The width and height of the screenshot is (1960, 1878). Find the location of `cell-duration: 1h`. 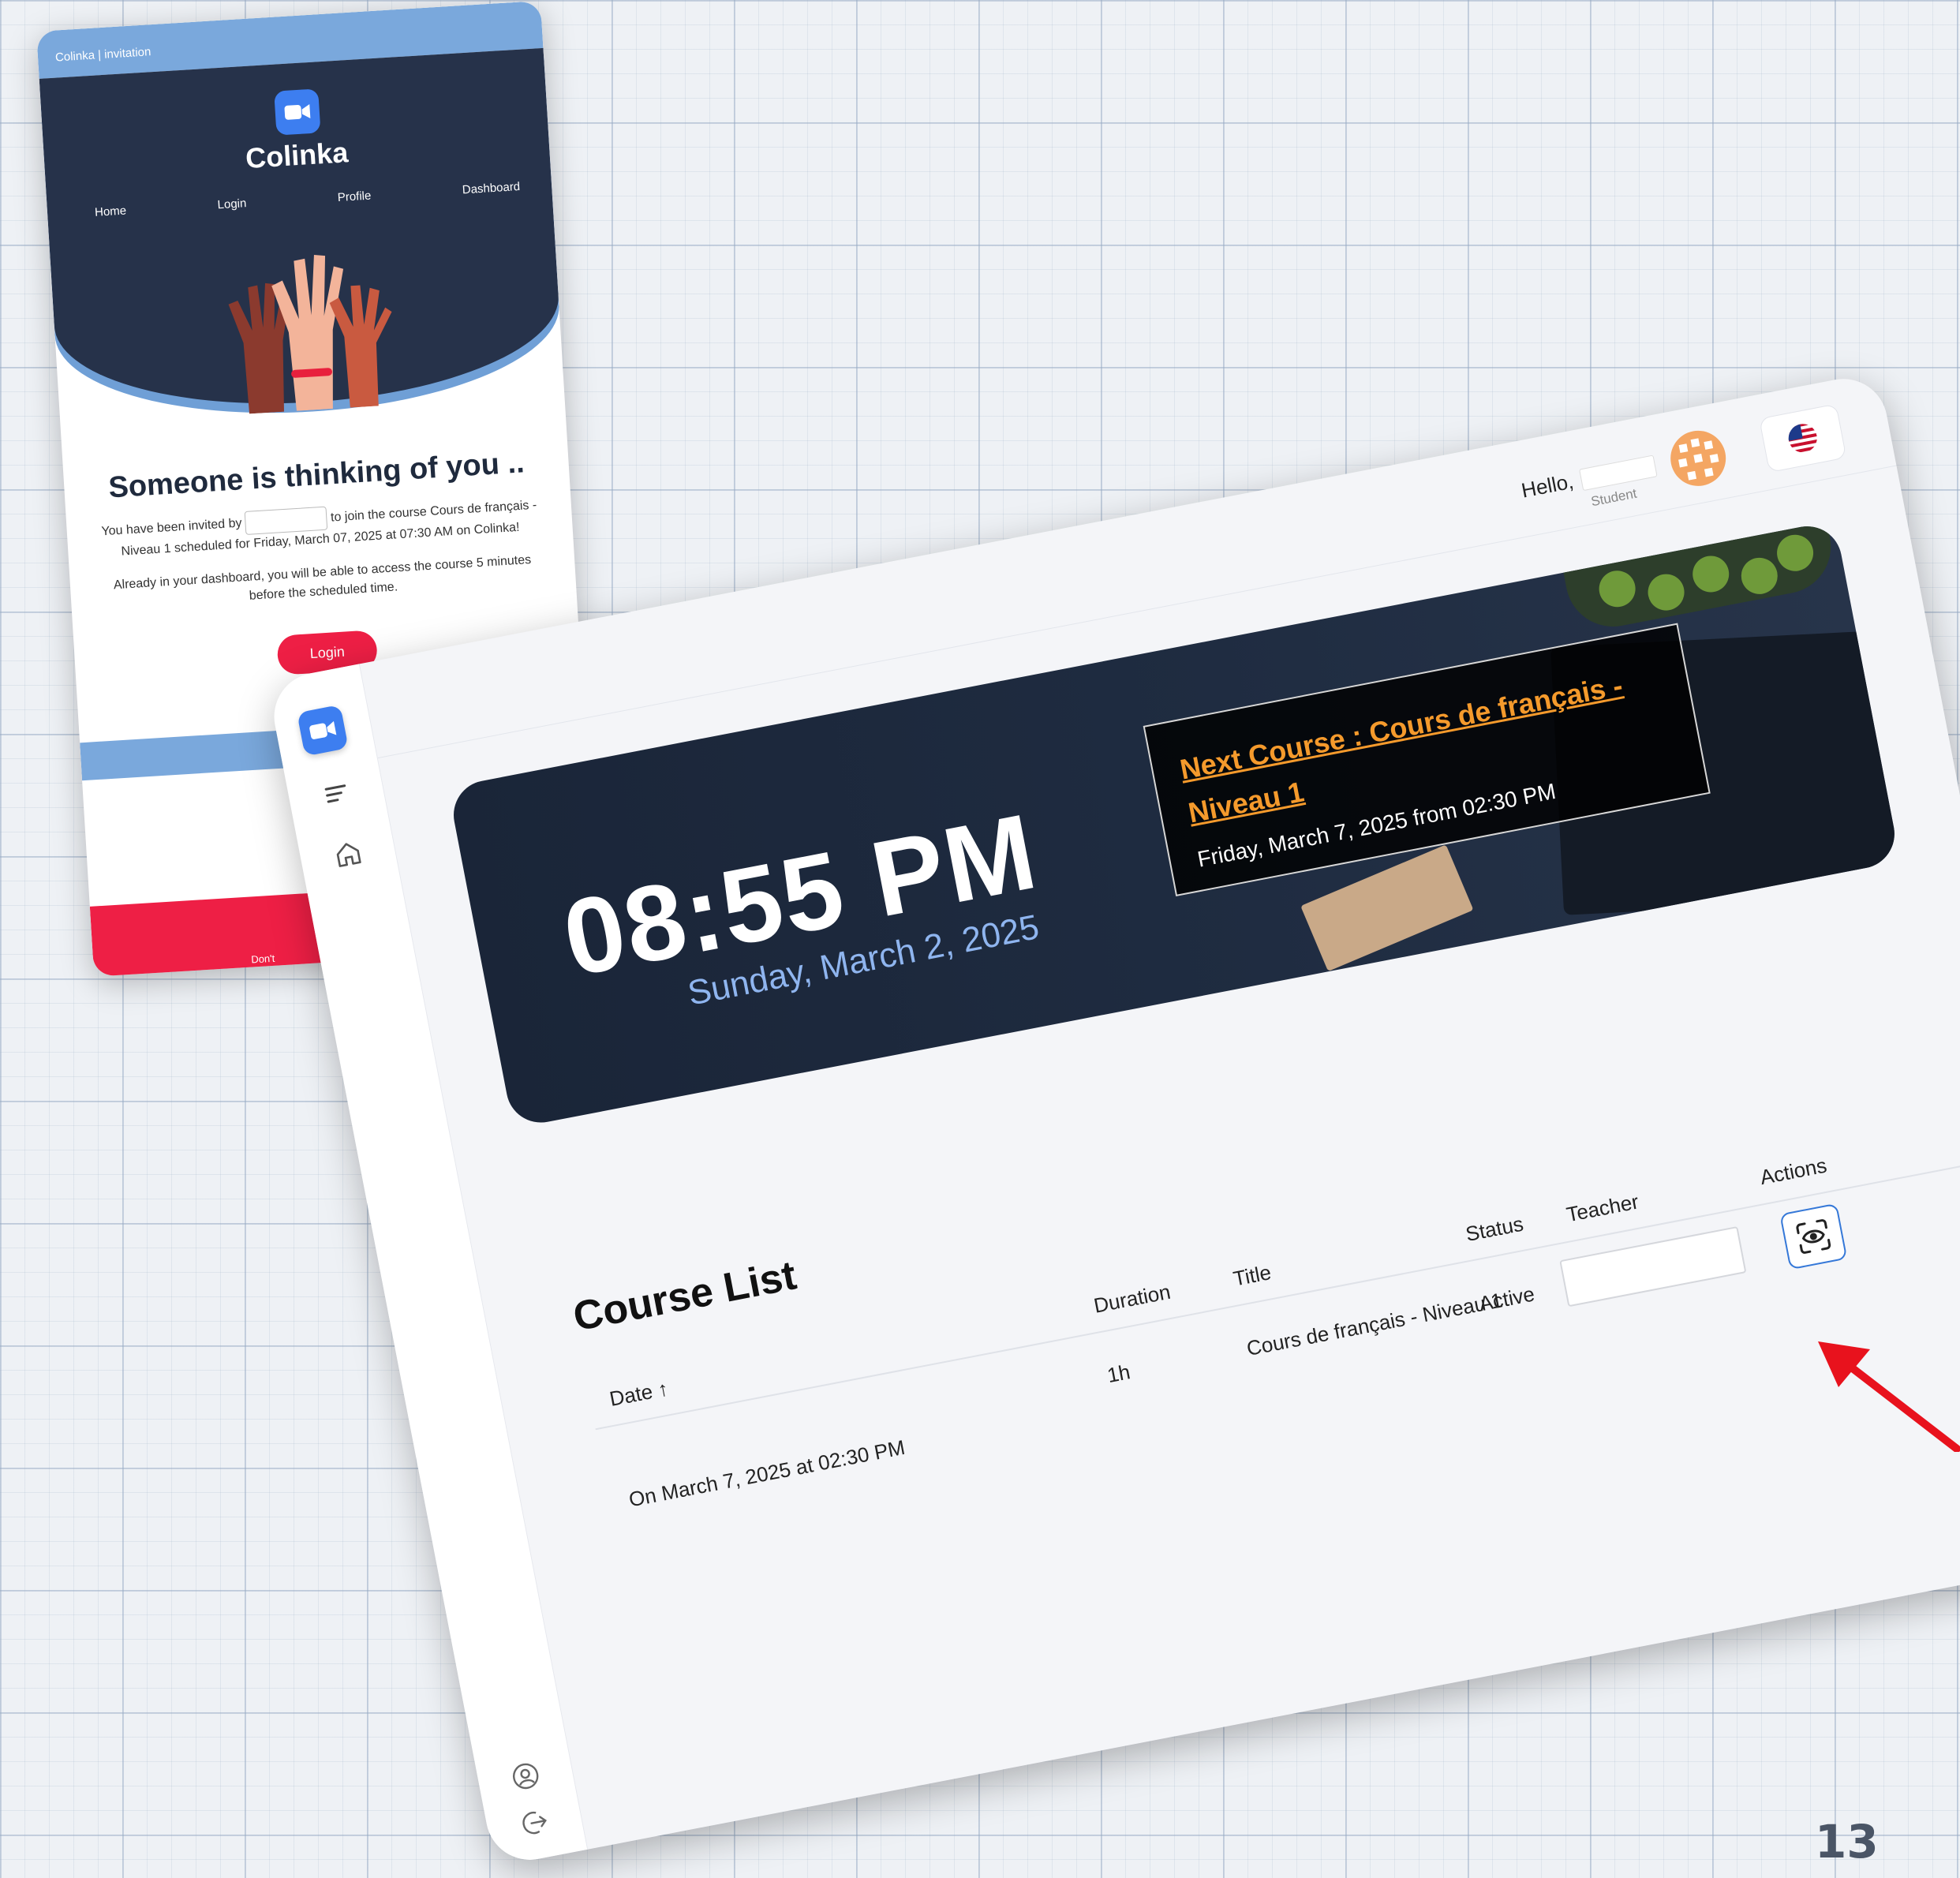

cell-duration: 1h is located at coordinates (1118, 1374).